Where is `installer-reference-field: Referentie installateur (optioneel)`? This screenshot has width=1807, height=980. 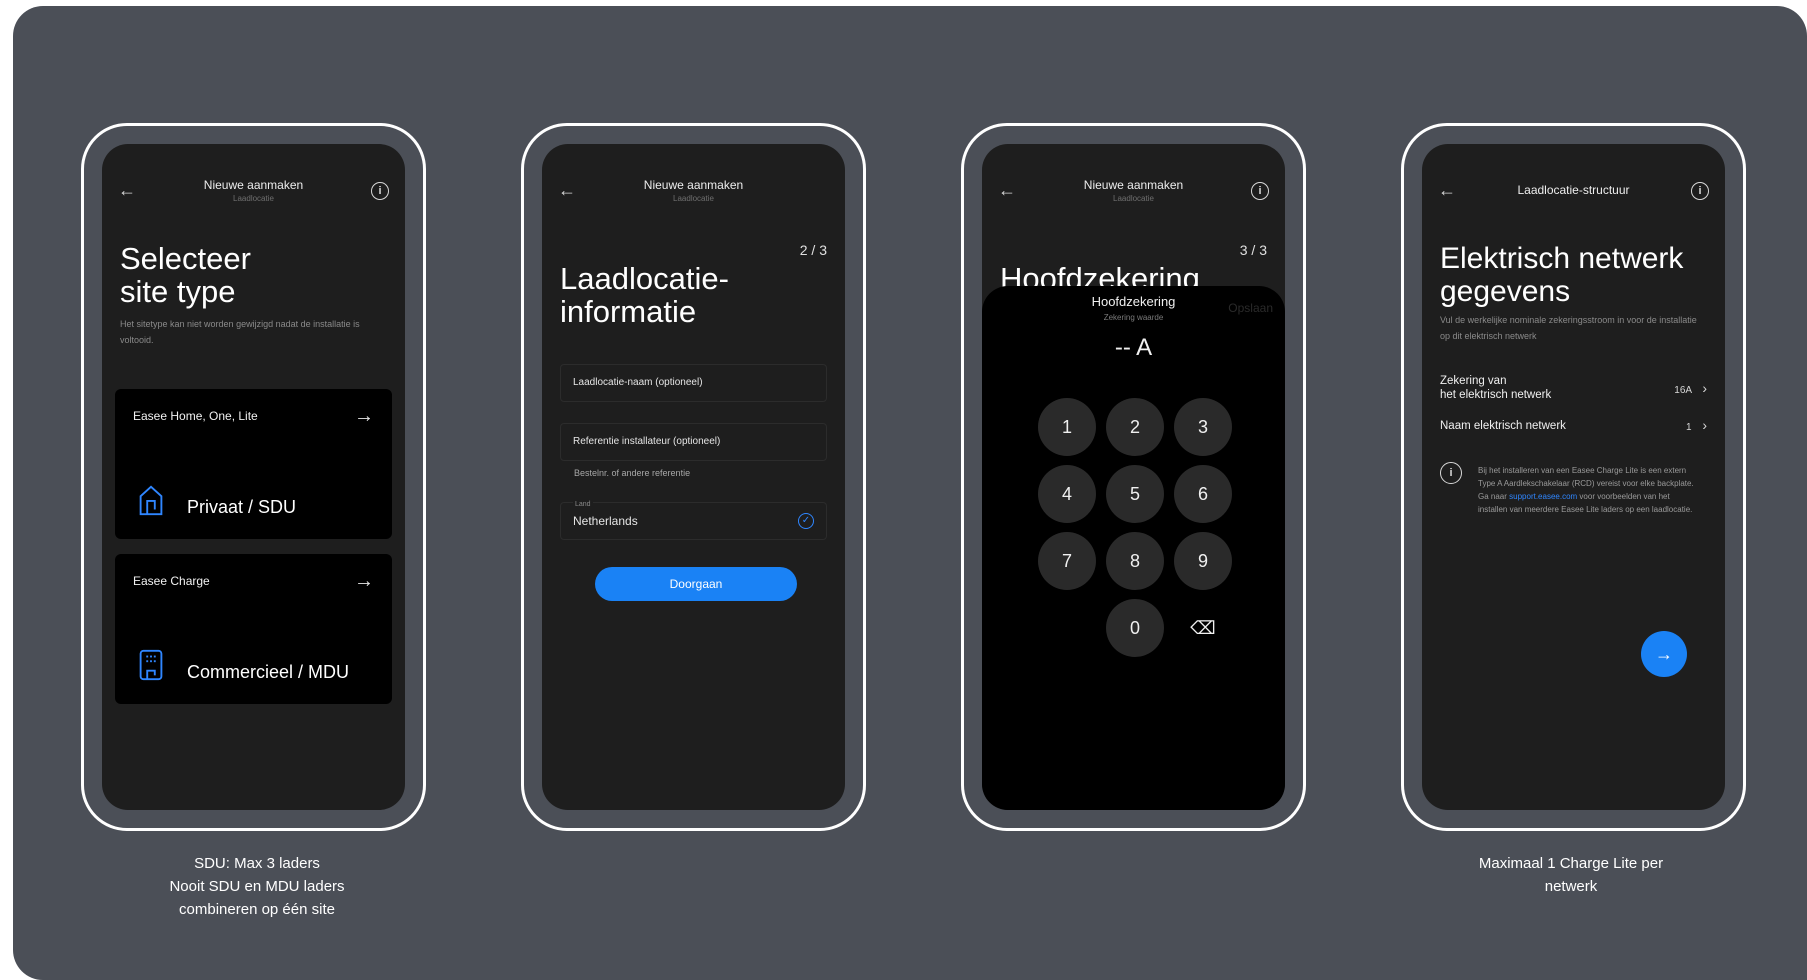 installer-reference-field: Referentie installateur (optioneel) is located at coordinates (693, 442).